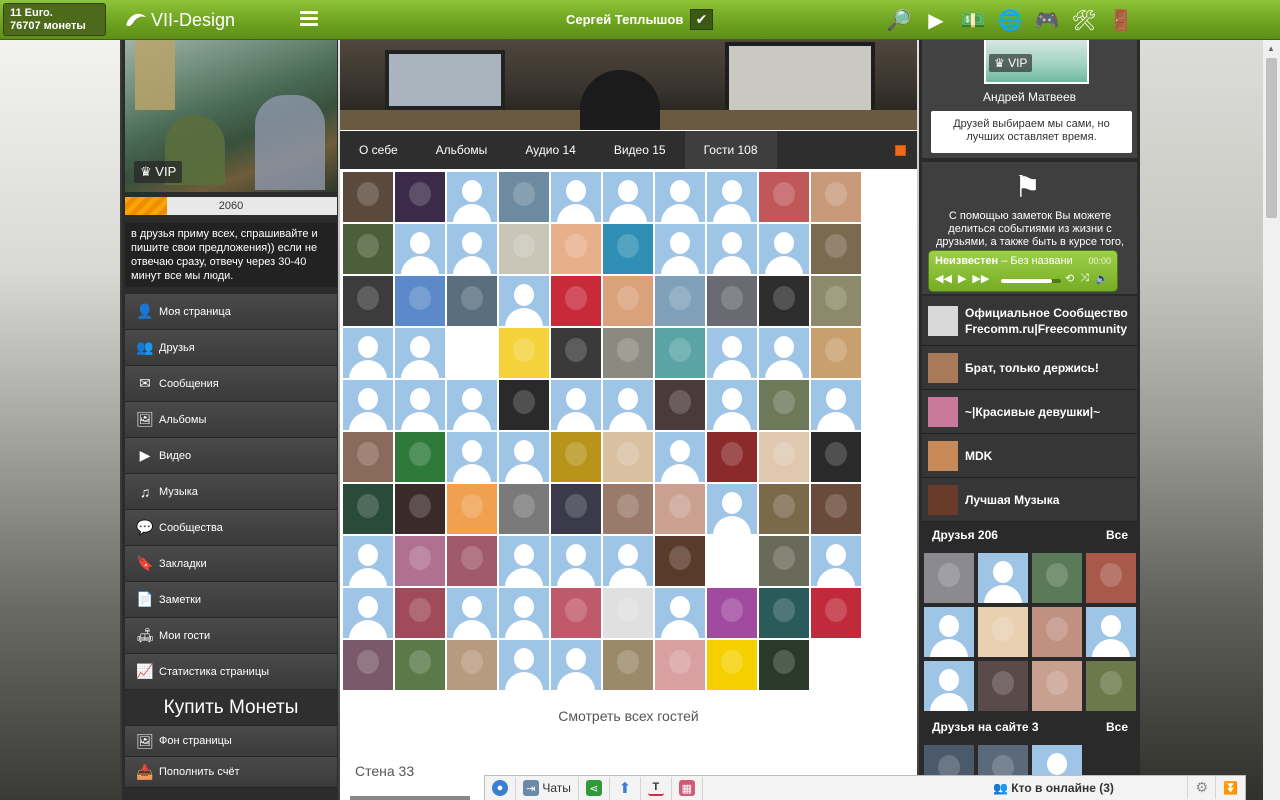 The image size is (1280, 800). I want to click on upload-button: ⬆, so click(625, 788).